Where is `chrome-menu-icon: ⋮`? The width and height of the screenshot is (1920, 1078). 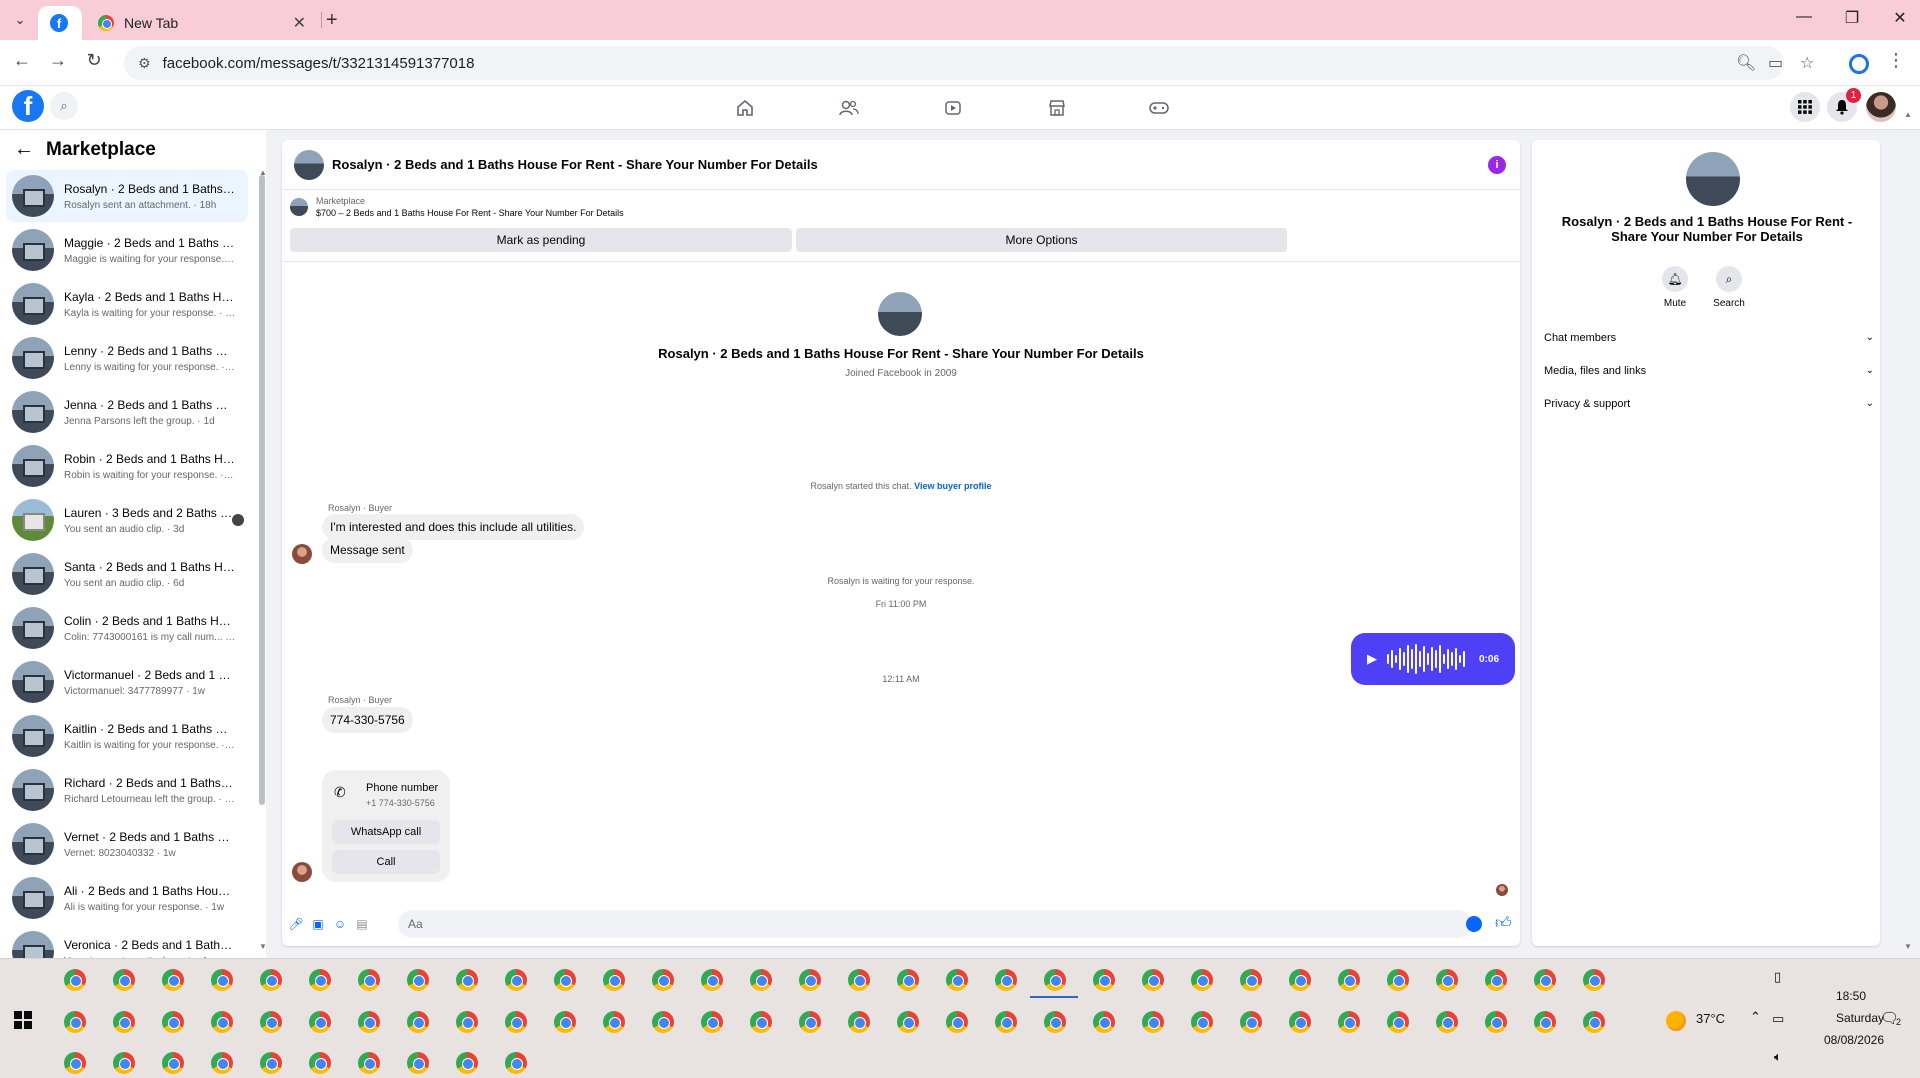
chrome-menu-icon: ⋮ is located at coordinates (1896, 60).